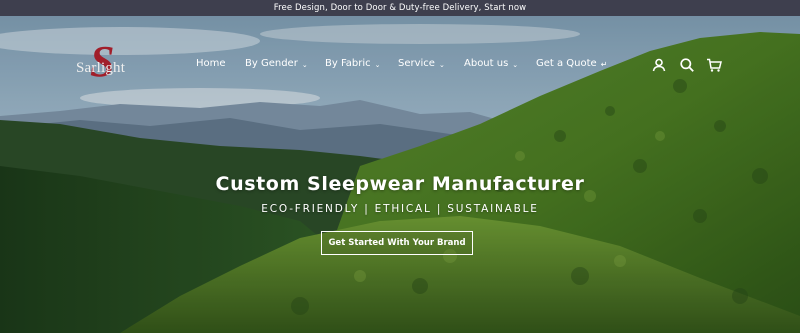 The height and width of the screenshot is (333, 800). What do you see at coordinates (271, 63) in the screenshot?
I see `nav-by-gender-label: By Gender` at bounding box center [271, 63].